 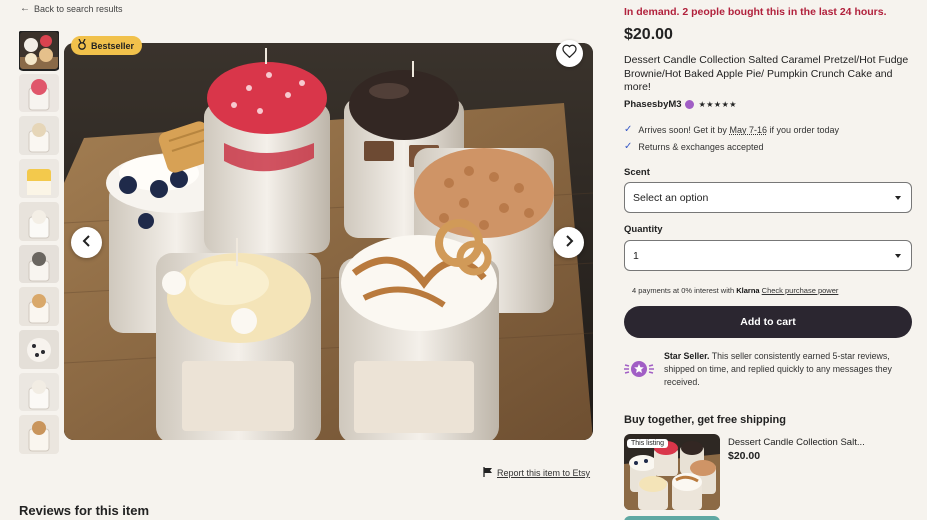 What do you see at coordinates (82, 45) in the screenshot?
I see `medal-icon` at bounding box center [82, 45].